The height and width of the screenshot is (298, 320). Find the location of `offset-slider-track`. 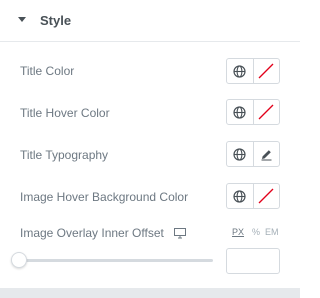

offset-slider-track is located at coordinates (116, 260).